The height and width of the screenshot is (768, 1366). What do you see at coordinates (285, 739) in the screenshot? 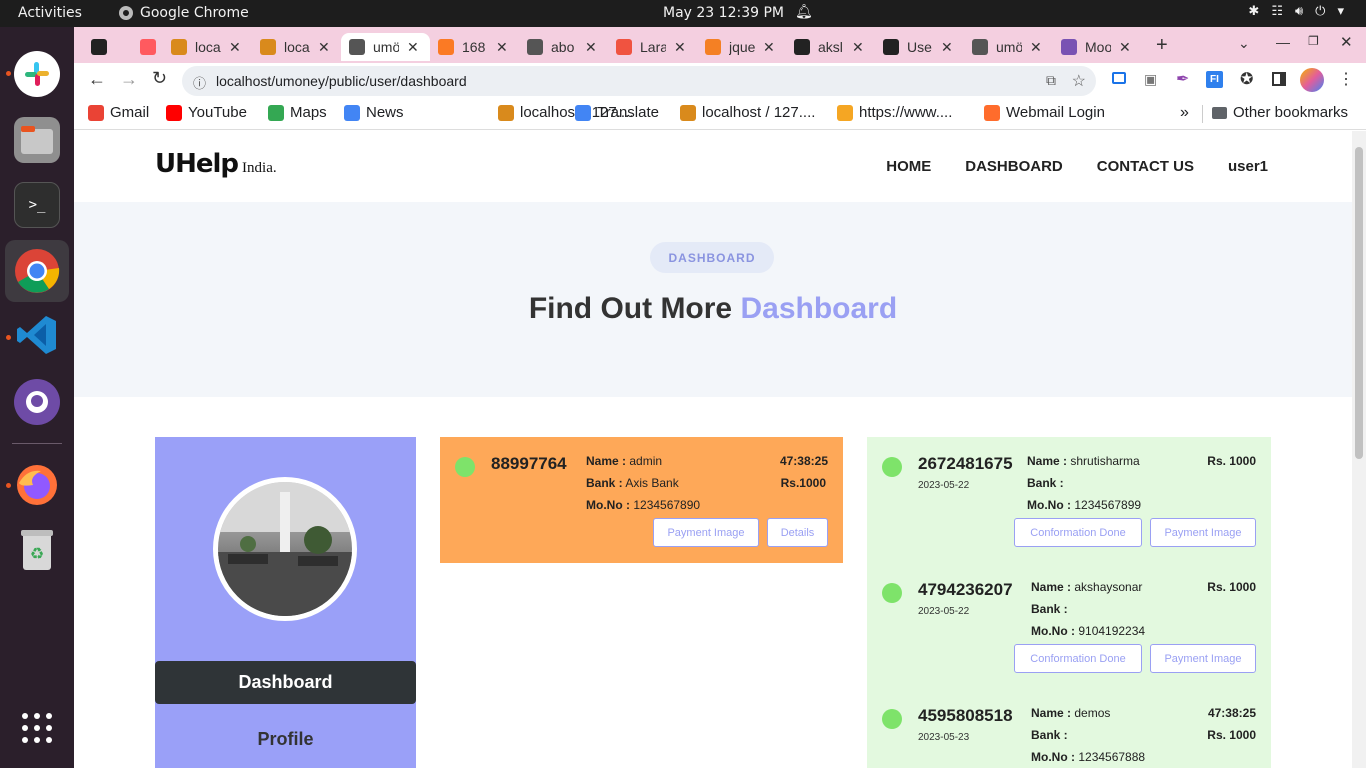
I see `sidebar-profile-link: Profile` at bounding box center [285, 739].